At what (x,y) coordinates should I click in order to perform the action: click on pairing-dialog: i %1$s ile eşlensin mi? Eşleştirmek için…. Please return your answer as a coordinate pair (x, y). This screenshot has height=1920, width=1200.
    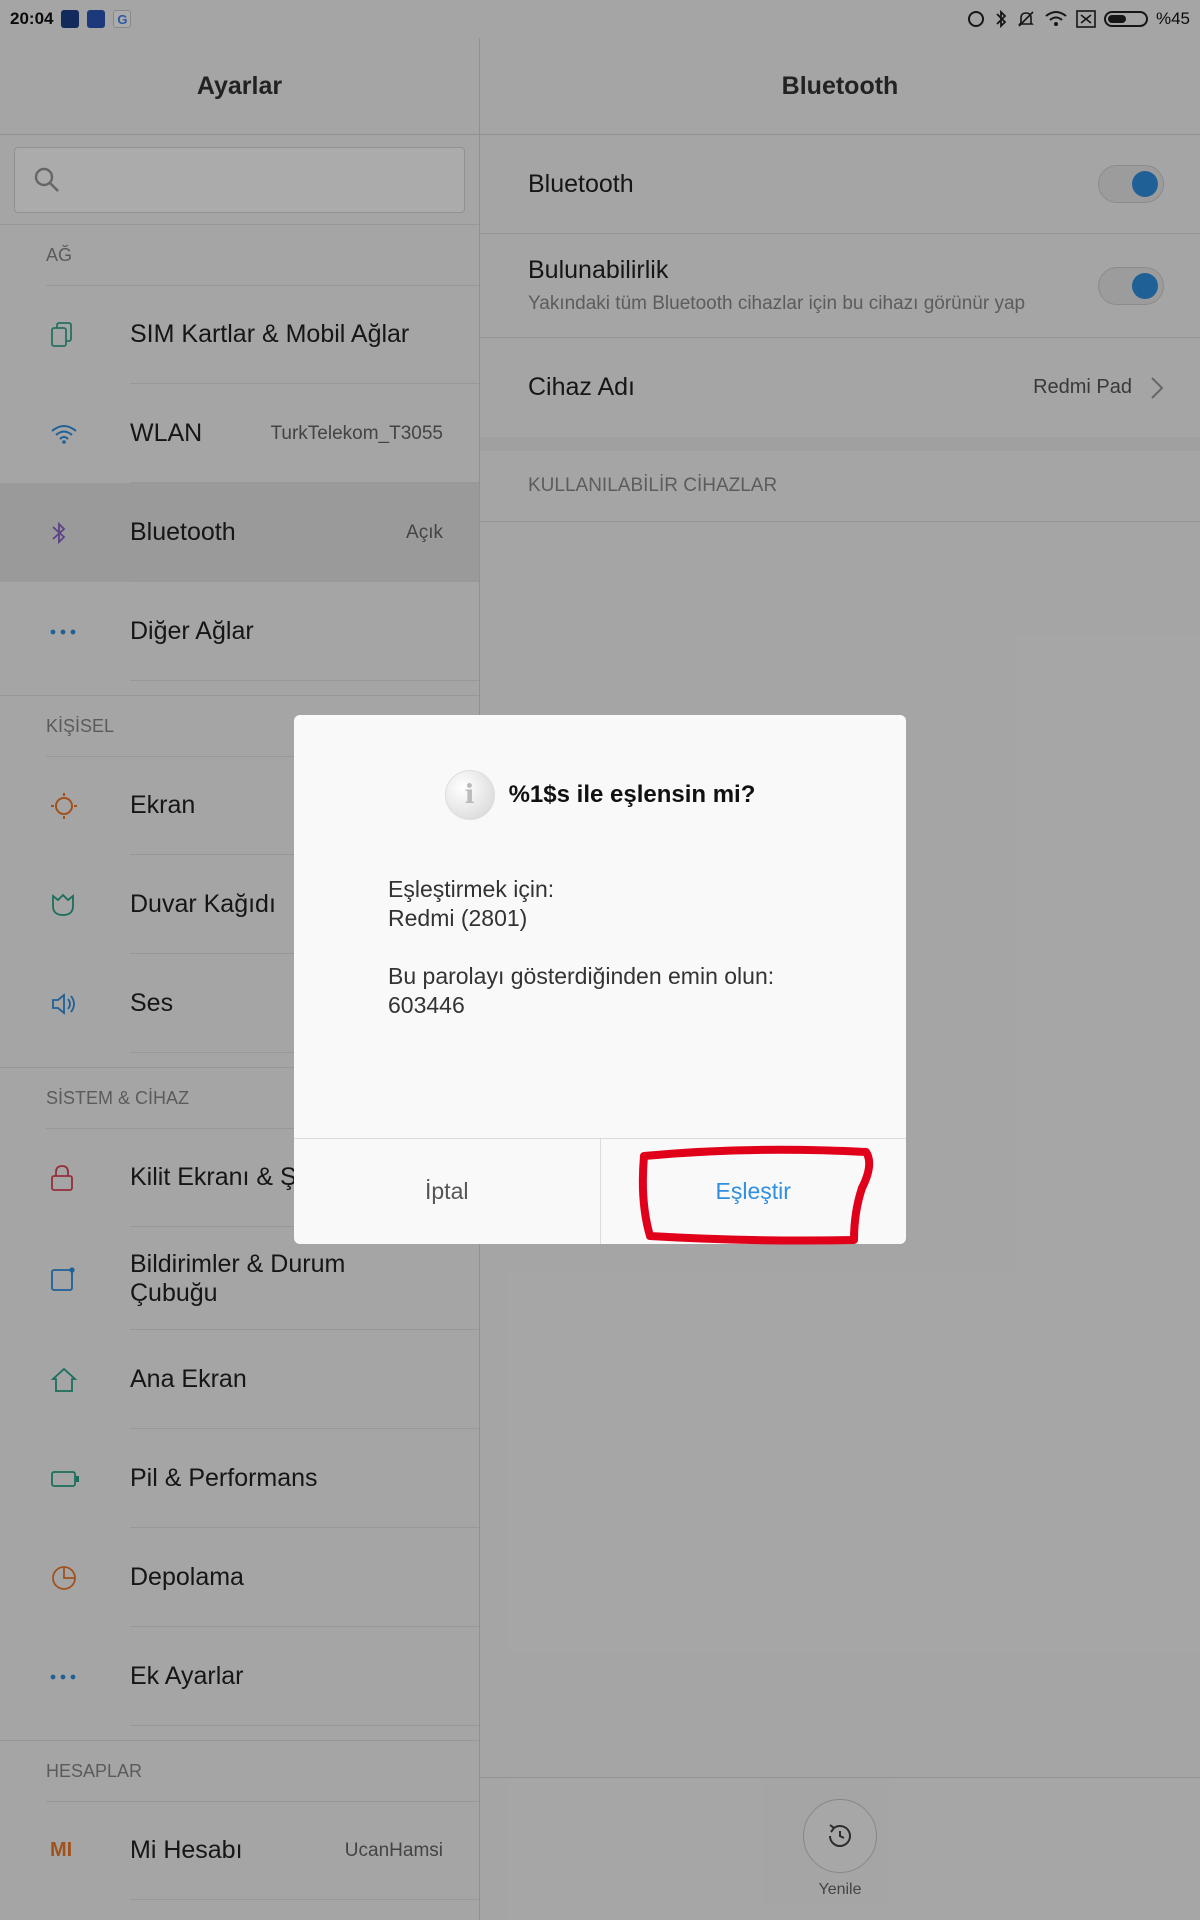
    Looking at the image, I should click on (600, 979).